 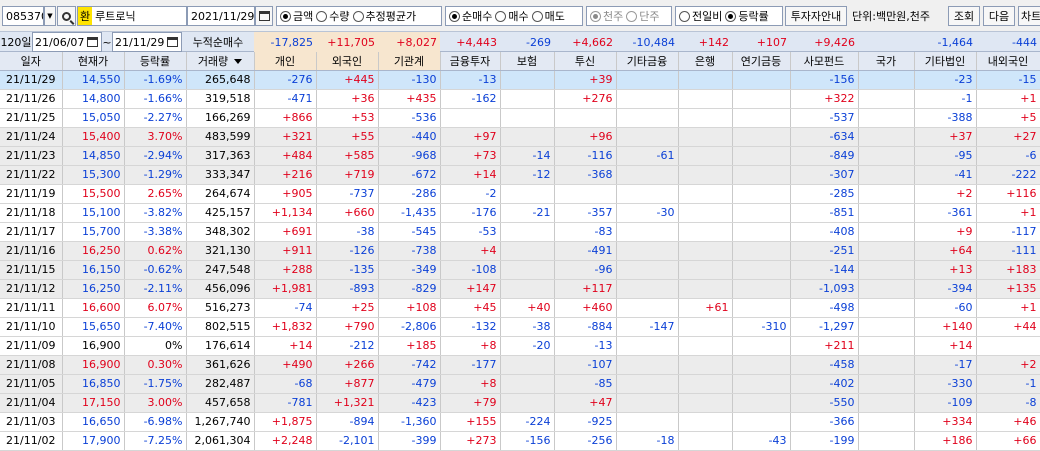 I want to click on column-header: 연기금등, so click(x=761, y=61).